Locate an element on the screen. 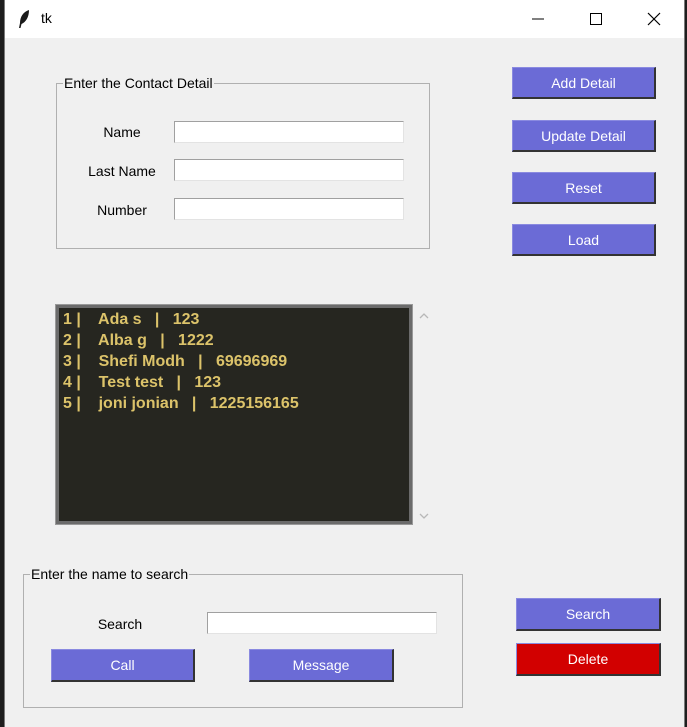 The width and height of the screenshot is (687, 727). title-bar: tk is located at coordinates (344, 19).